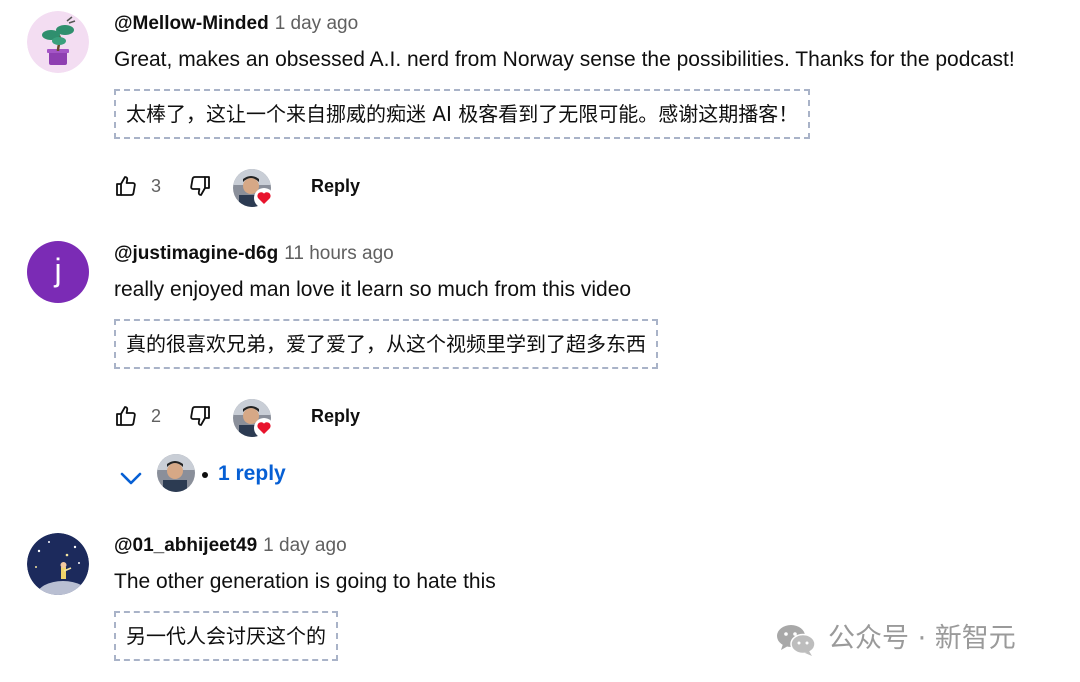  What do you see at coordinates (462, 114) in the screenshot?
I see `translation-box: 太棒了，这让一个来自挪威的痴迷 AI 极客看到了无限可能。感谢这期播客！` at bounding box center [462, 114].